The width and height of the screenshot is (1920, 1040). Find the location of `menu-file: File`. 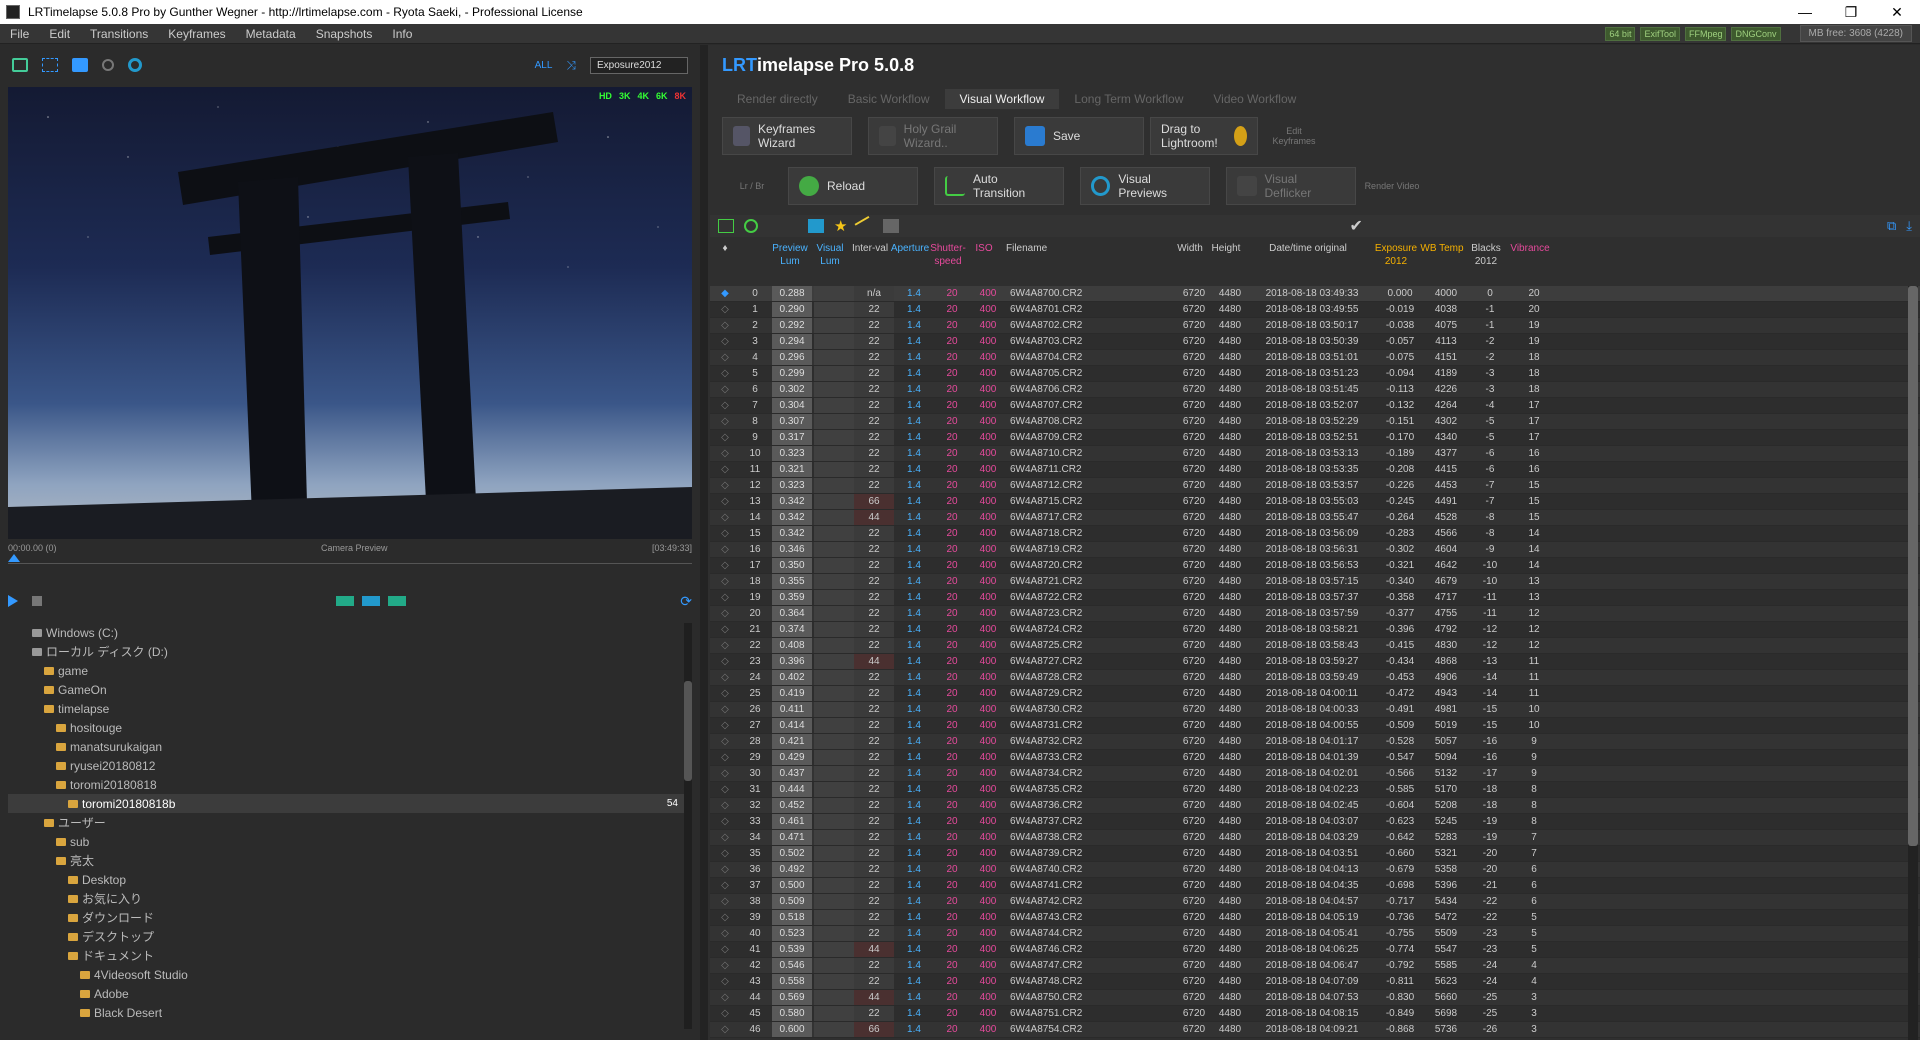

menu-file: File is located at coordinates (19, 34).